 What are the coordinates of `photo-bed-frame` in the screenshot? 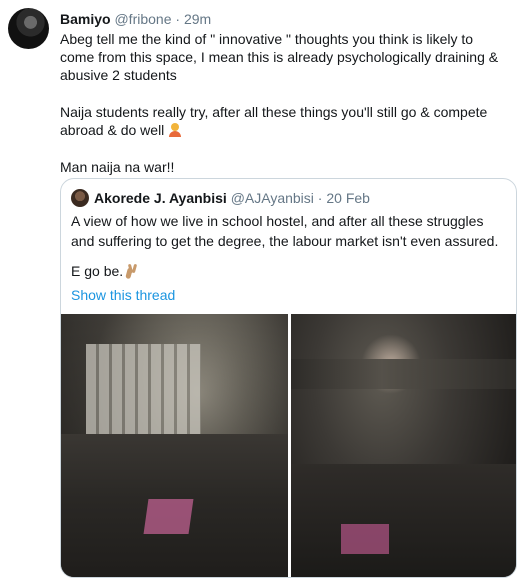 It's located at (403, 374).